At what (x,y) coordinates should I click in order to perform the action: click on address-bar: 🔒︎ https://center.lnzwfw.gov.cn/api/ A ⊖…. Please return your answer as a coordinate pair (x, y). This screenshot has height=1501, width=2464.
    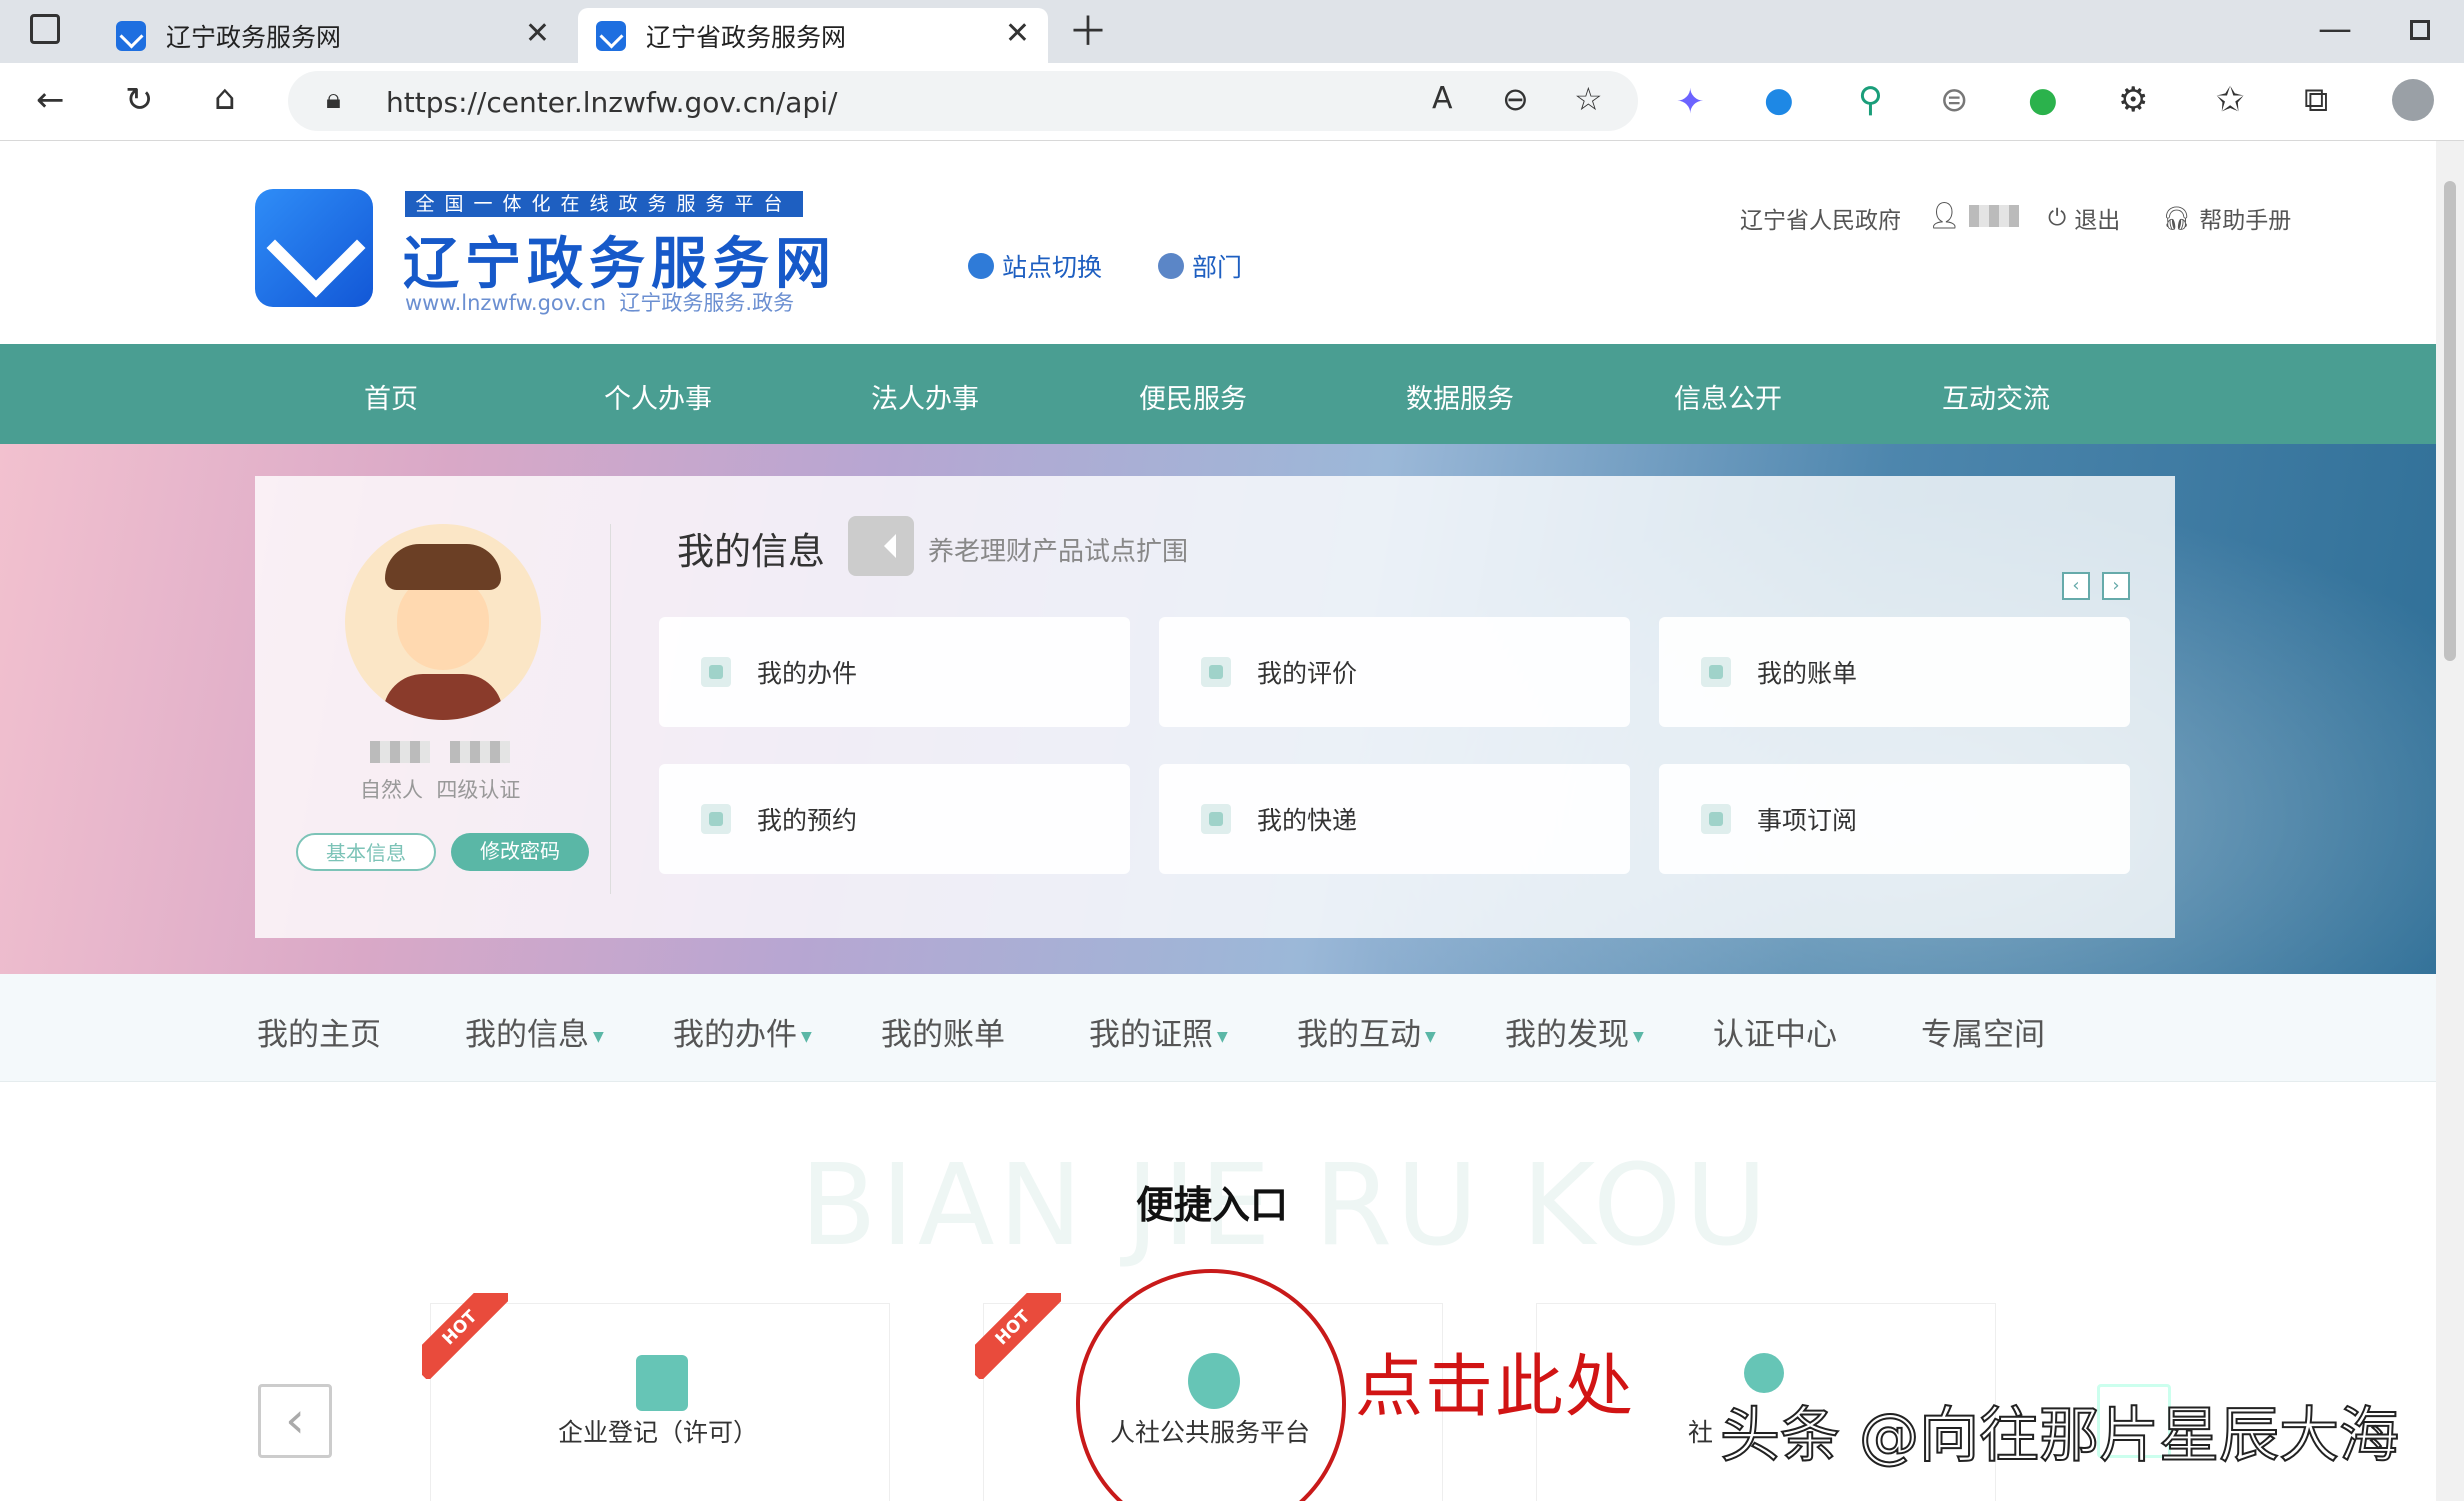
    Looking at the image, I should click on (963, 101).